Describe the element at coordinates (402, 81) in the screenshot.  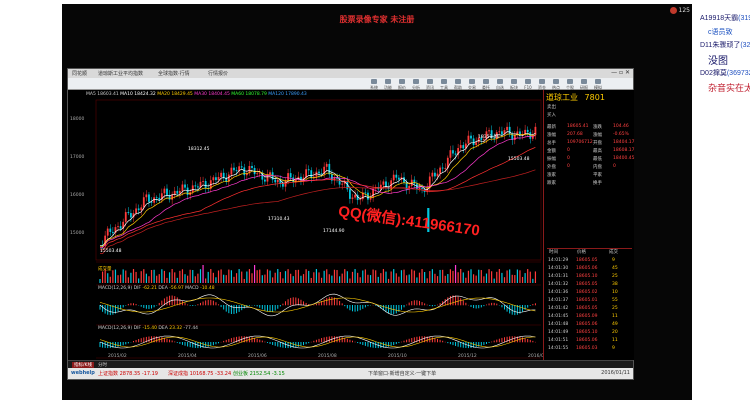
I see `toolbar-icon` at that location.